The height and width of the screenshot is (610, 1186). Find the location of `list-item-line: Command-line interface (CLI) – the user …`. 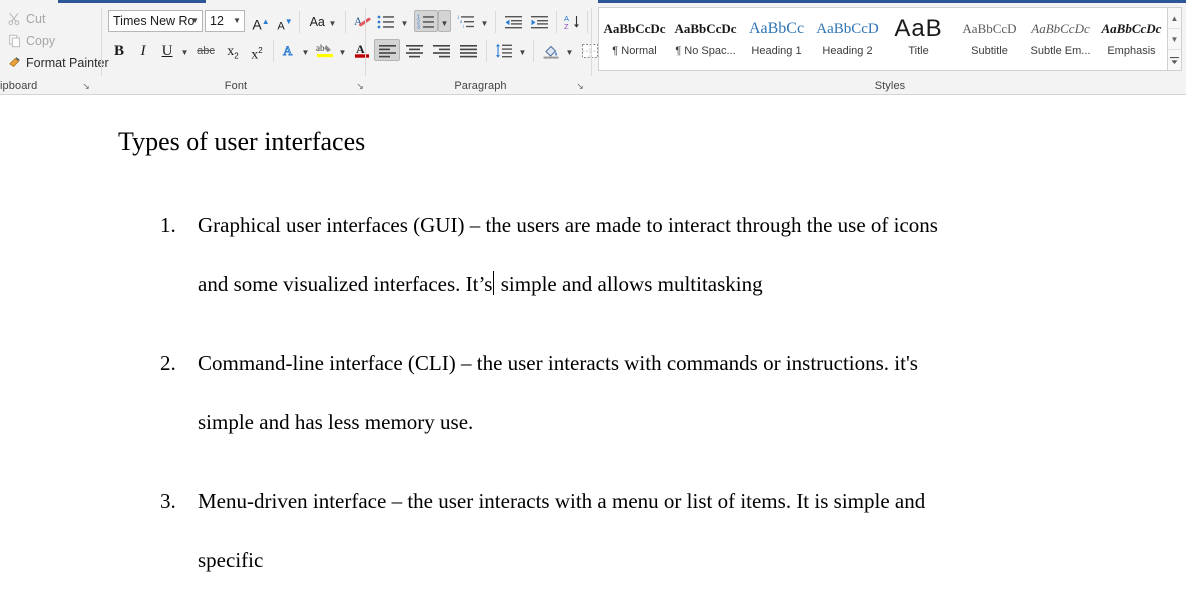

list-item-line: Command-line interface (CLI) – the user … is located at coordinates (558, 363).